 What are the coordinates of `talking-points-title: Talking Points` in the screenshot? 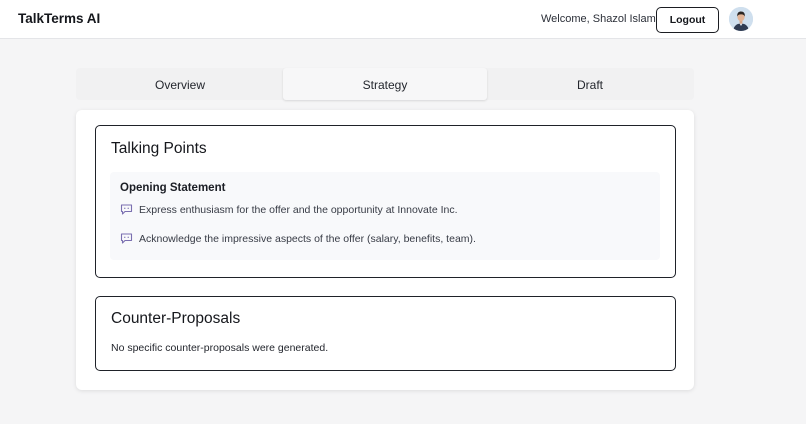 It's located at (159, 148).